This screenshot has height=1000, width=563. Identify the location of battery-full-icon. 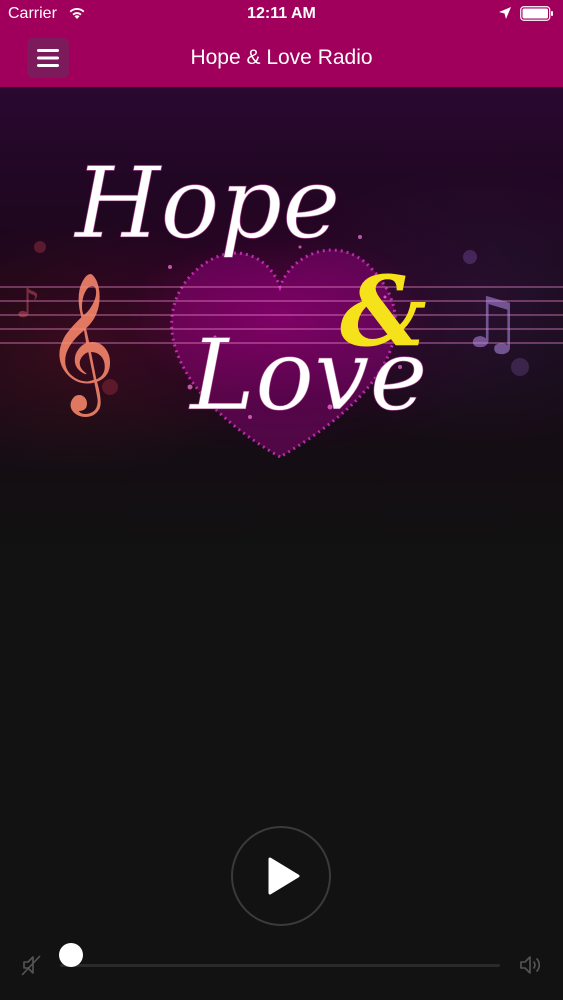
(536, 13).